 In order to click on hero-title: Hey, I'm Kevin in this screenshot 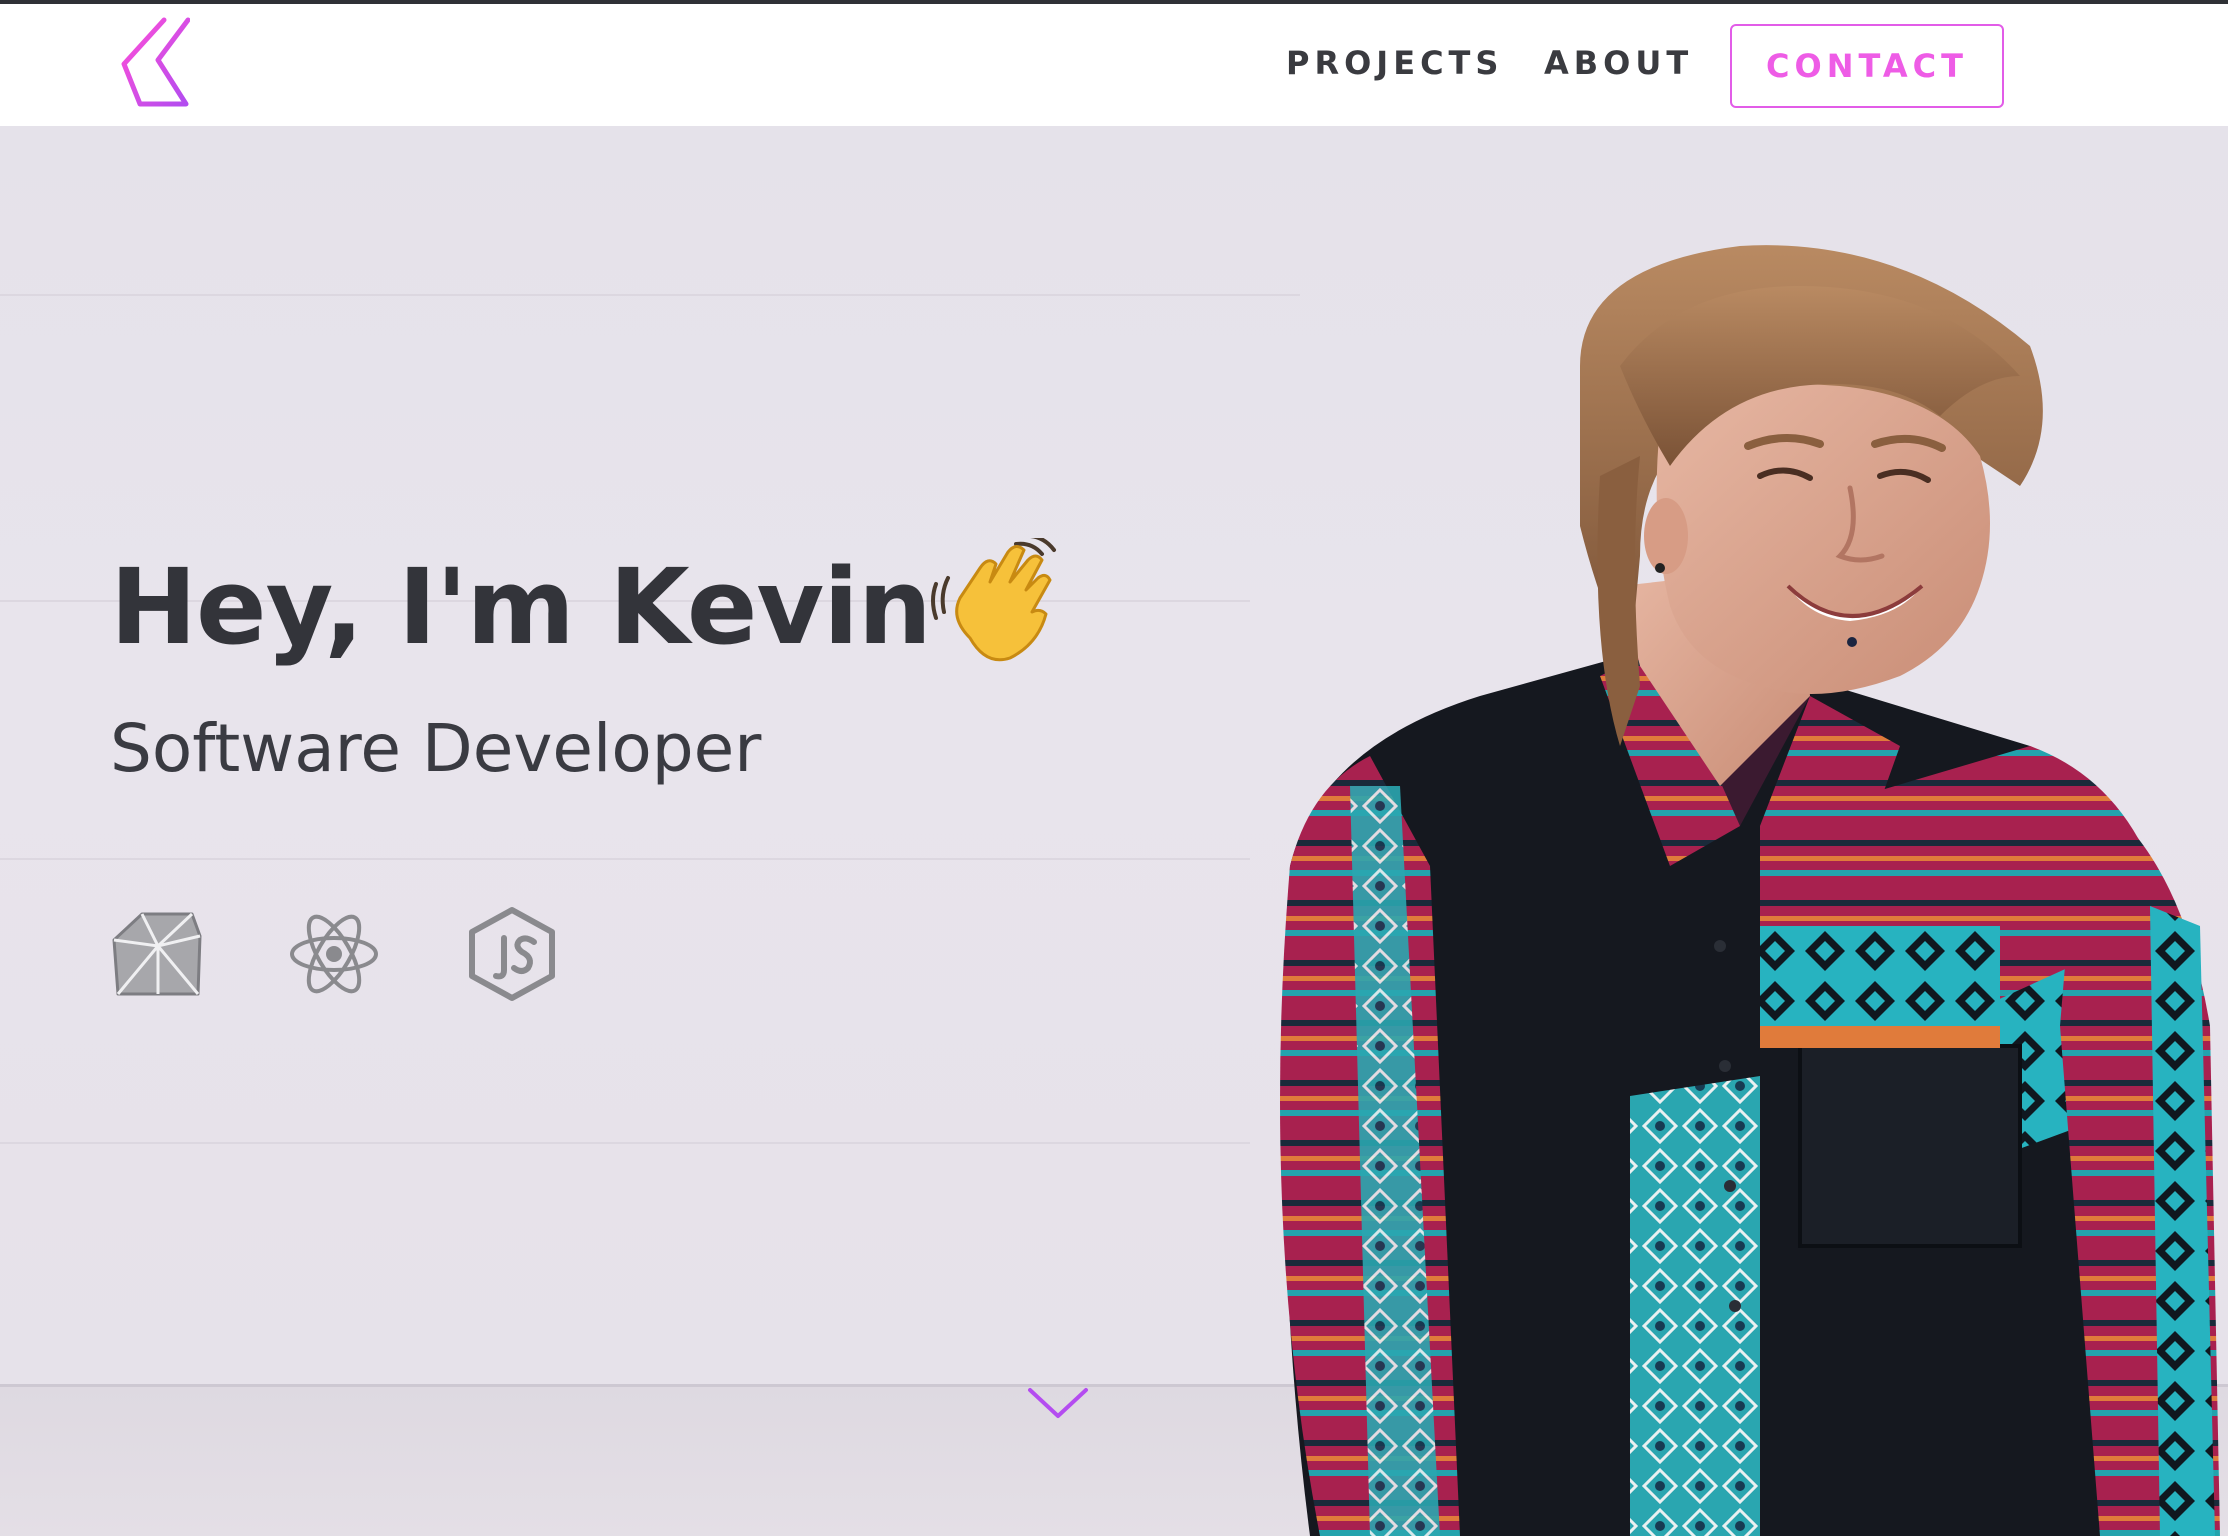, I will do `click(521, 607)`.